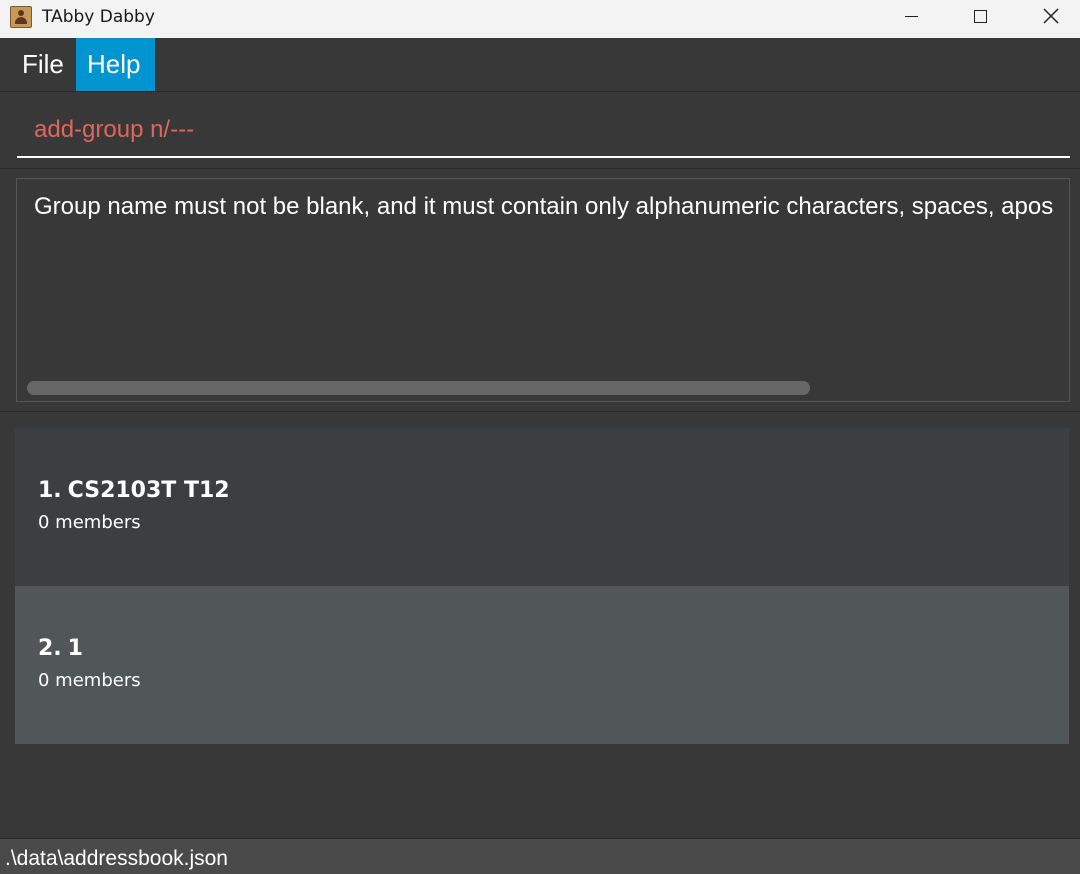 The height and width of the screenshot is (874, 1080). I want to click on window-title: TAbby Dabby, so click(98, 17).